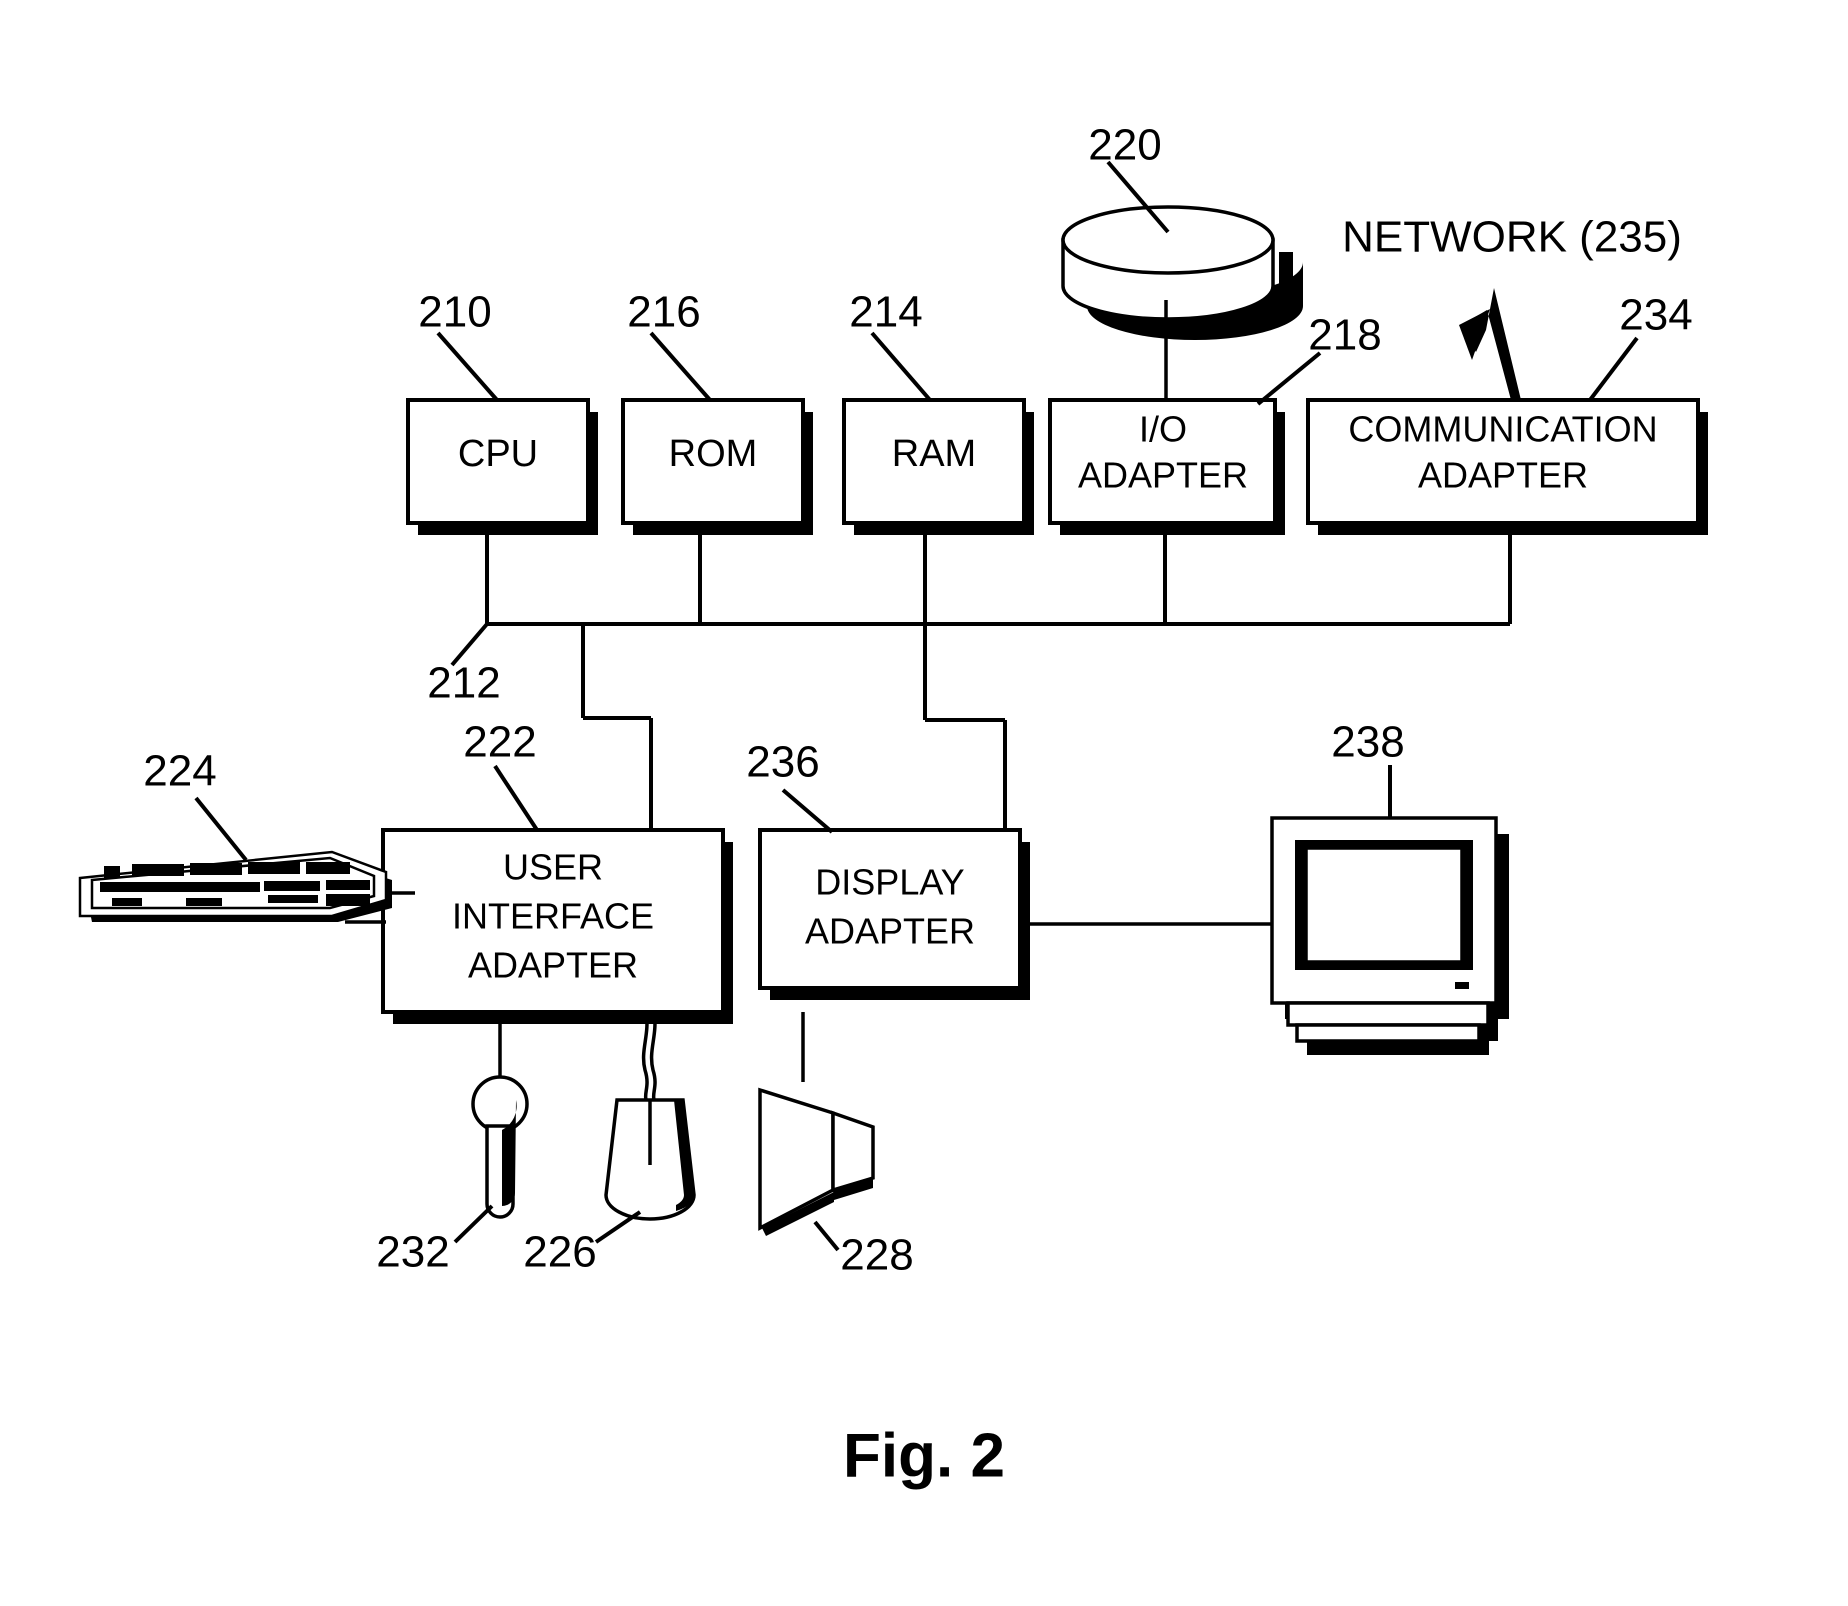  Describe the element at coordinates (179, 771) in the screenshot. I see `ref-224: 224` at that location.